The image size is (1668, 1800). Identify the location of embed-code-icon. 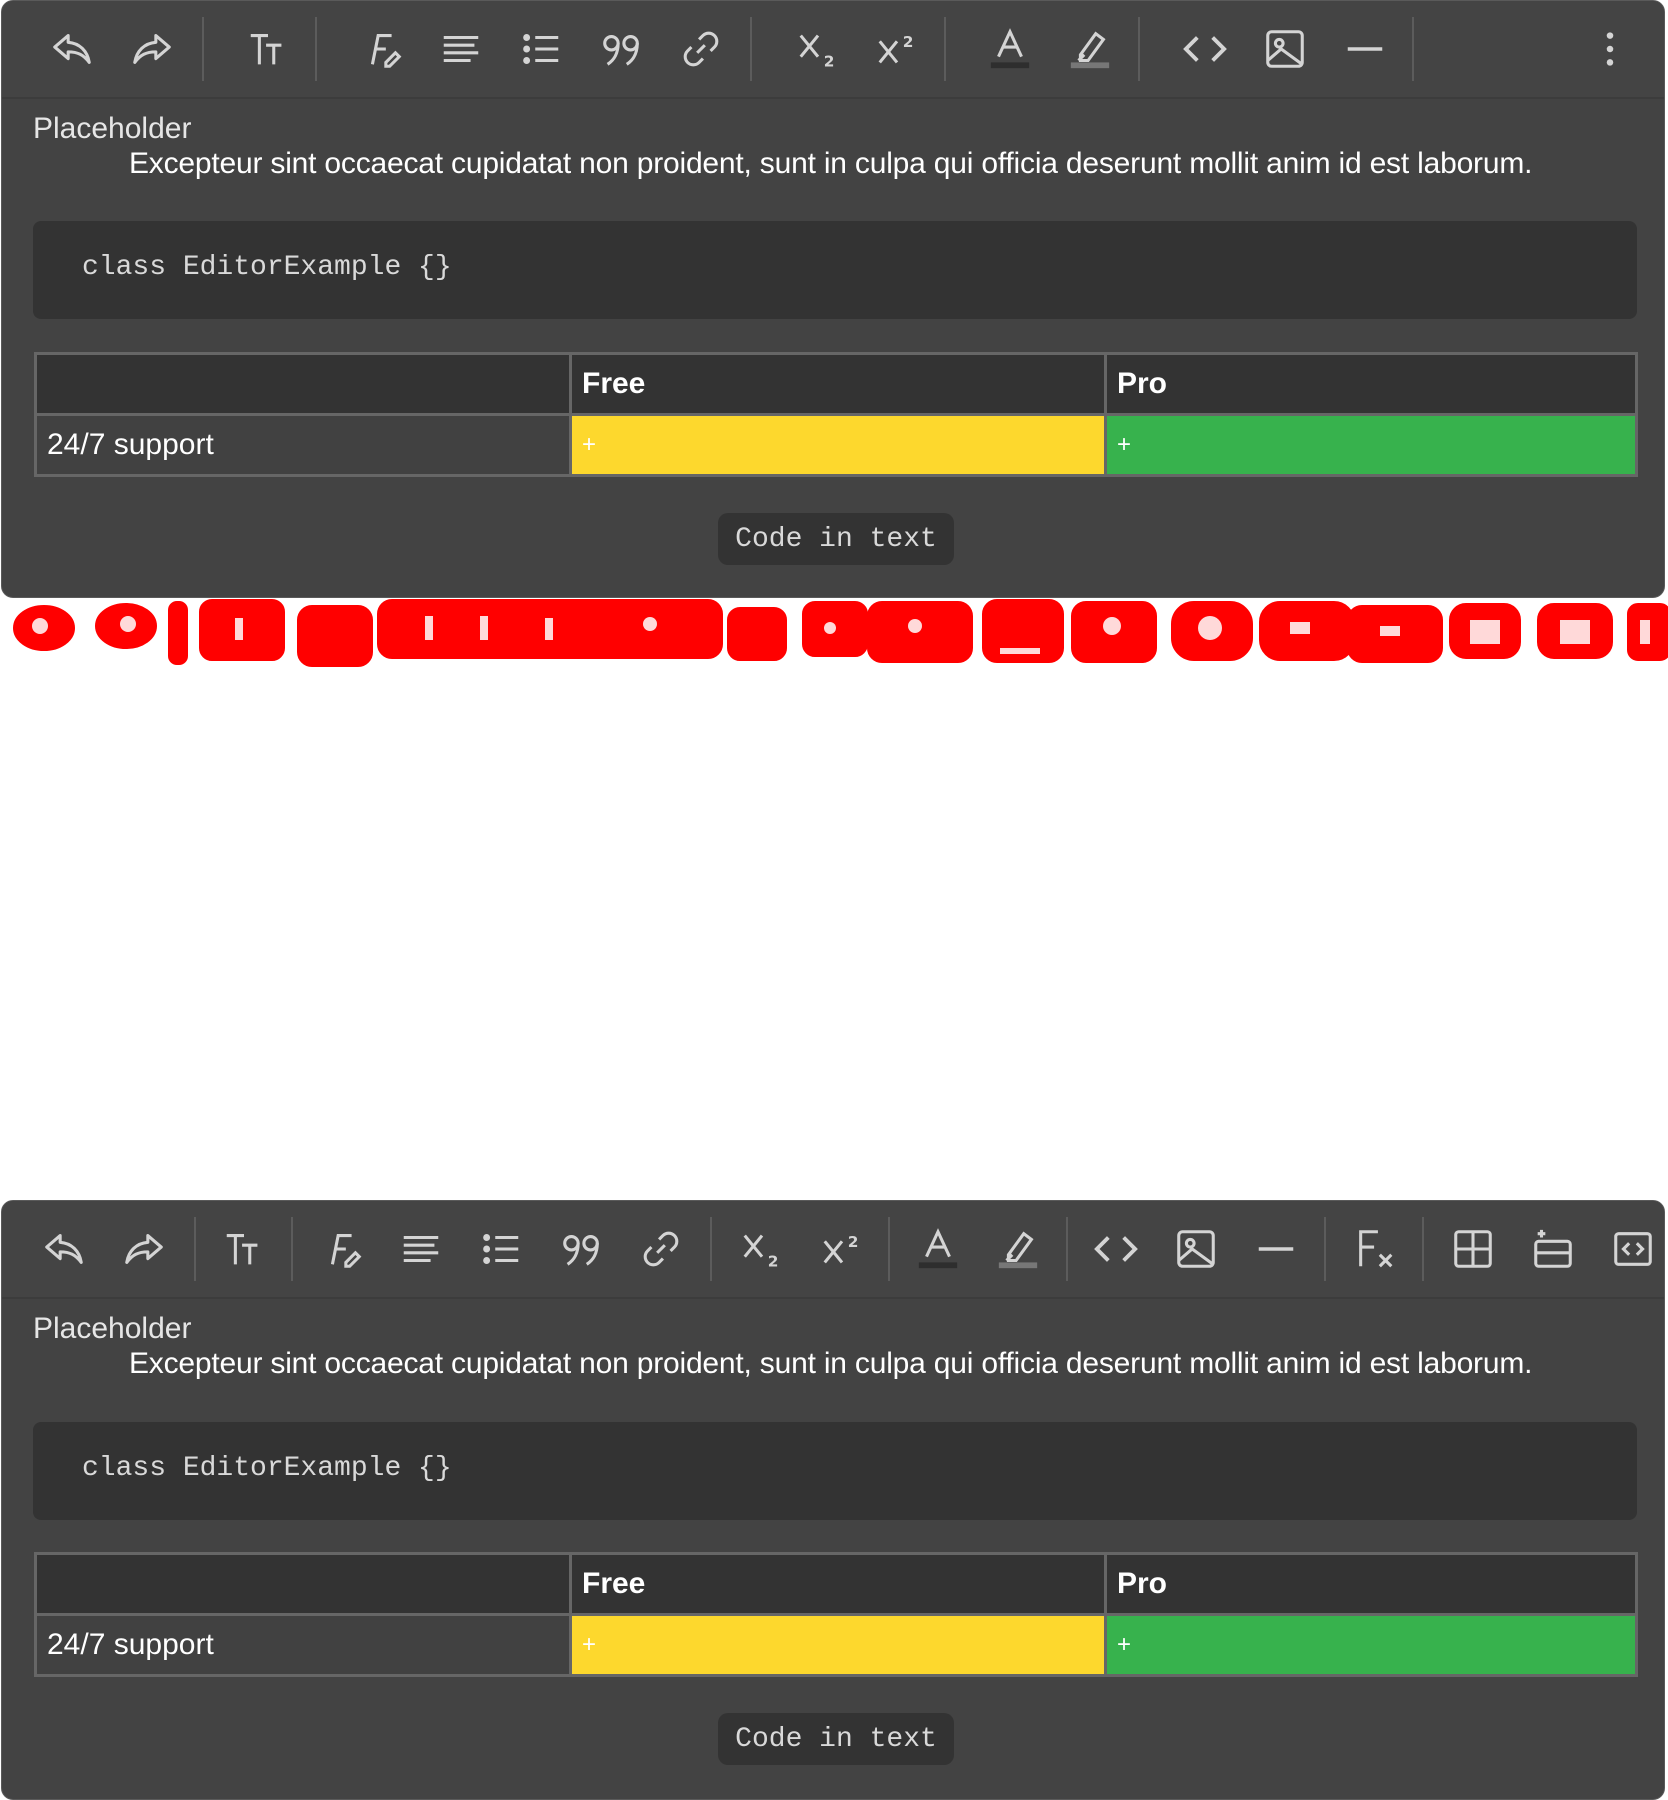
(1633, 1249).